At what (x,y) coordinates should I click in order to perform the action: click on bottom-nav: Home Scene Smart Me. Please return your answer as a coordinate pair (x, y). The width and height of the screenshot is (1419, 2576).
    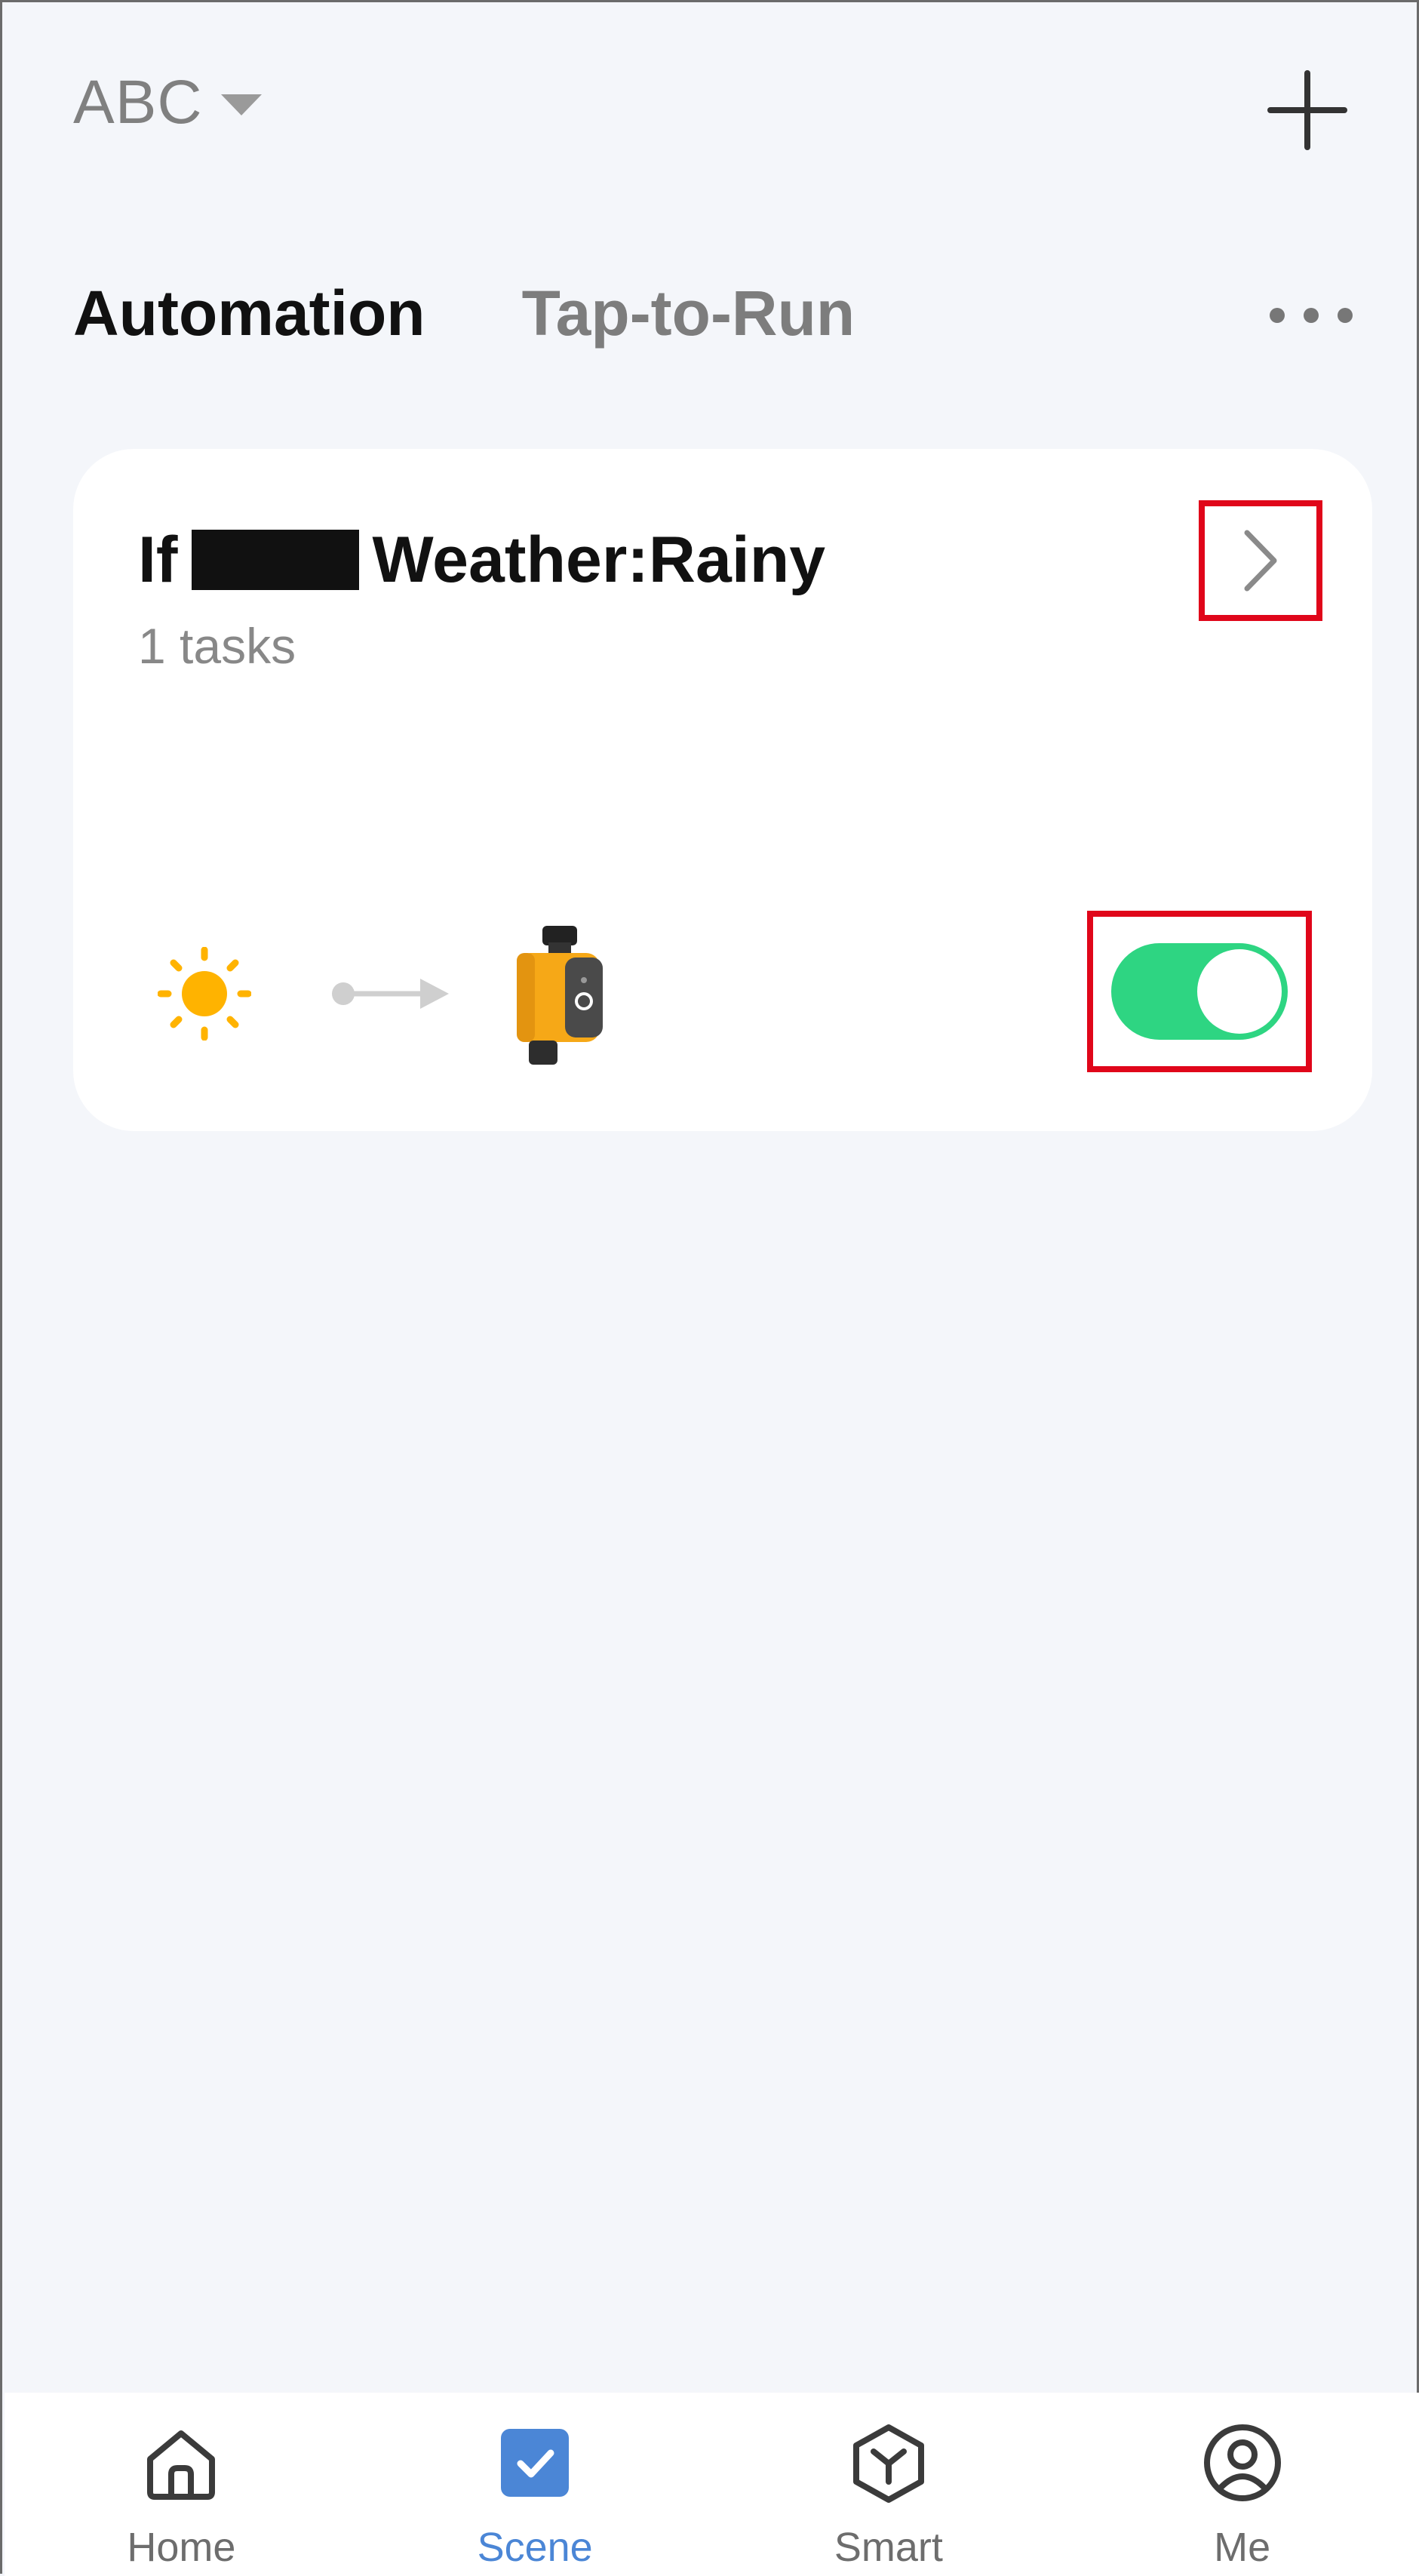
    Looking at the image, I should click on (712, 2484).